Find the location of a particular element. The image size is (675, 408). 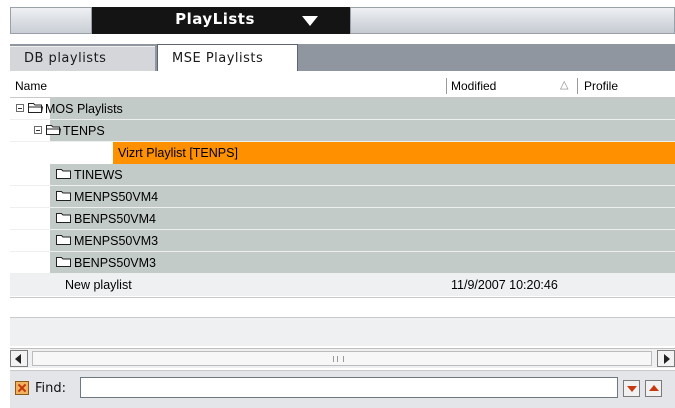

title-bar-left-segment is located at coordinates (51, 20).